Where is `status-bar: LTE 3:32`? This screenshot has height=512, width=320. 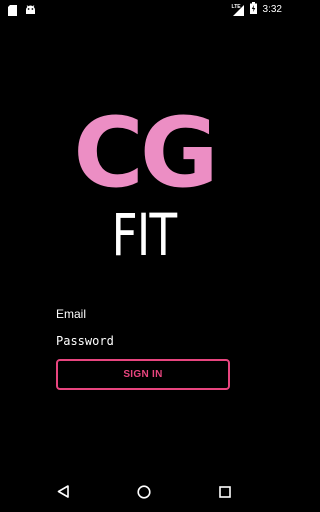
status-bar: LTE 3:32 is located at coordinates (144, 9).